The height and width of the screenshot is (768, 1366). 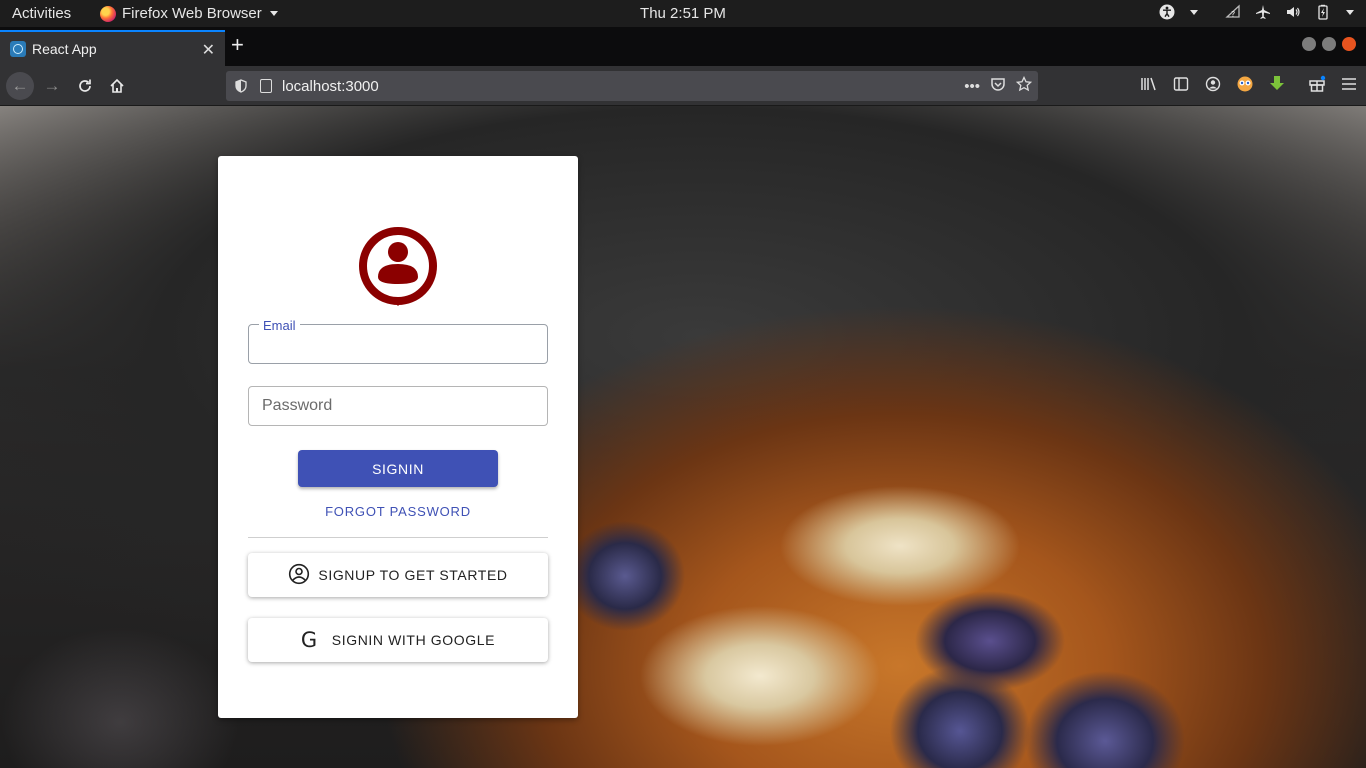 What do you see at coordinates (398, 537) in the screenshot?
I see `divider` at bounding box center [398, 537].